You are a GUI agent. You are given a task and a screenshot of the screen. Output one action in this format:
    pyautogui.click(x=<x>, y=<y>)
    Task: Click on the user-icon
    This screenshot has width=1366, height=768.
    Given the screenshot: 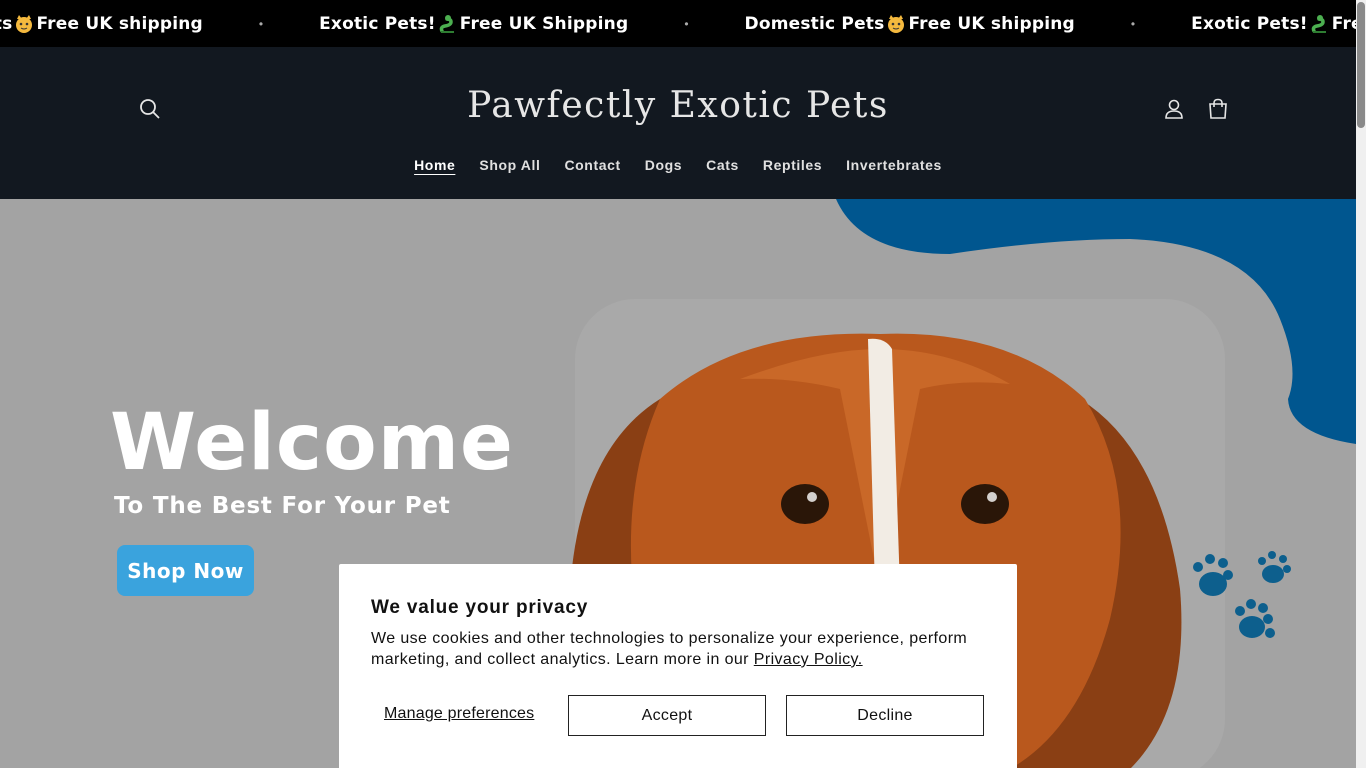 What is the action you would take?
    pyautogui.click(x=1174, y=109)
    